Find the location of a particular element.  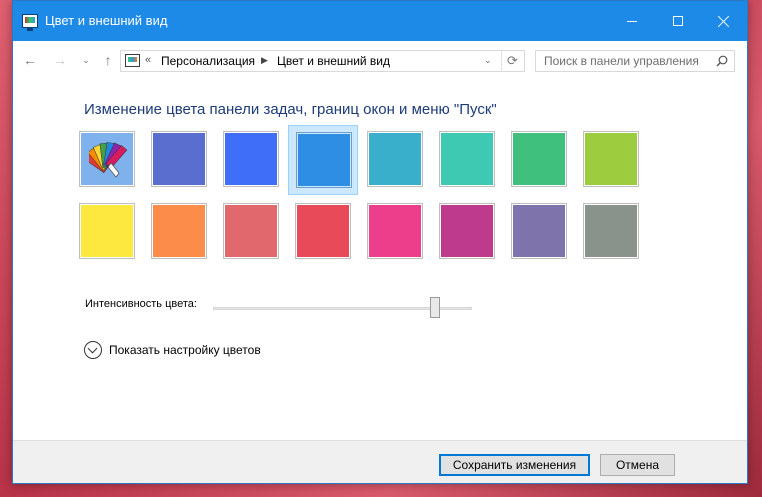

breadcrumb-personalization: Персонализация is located at coordinates (208, 61).